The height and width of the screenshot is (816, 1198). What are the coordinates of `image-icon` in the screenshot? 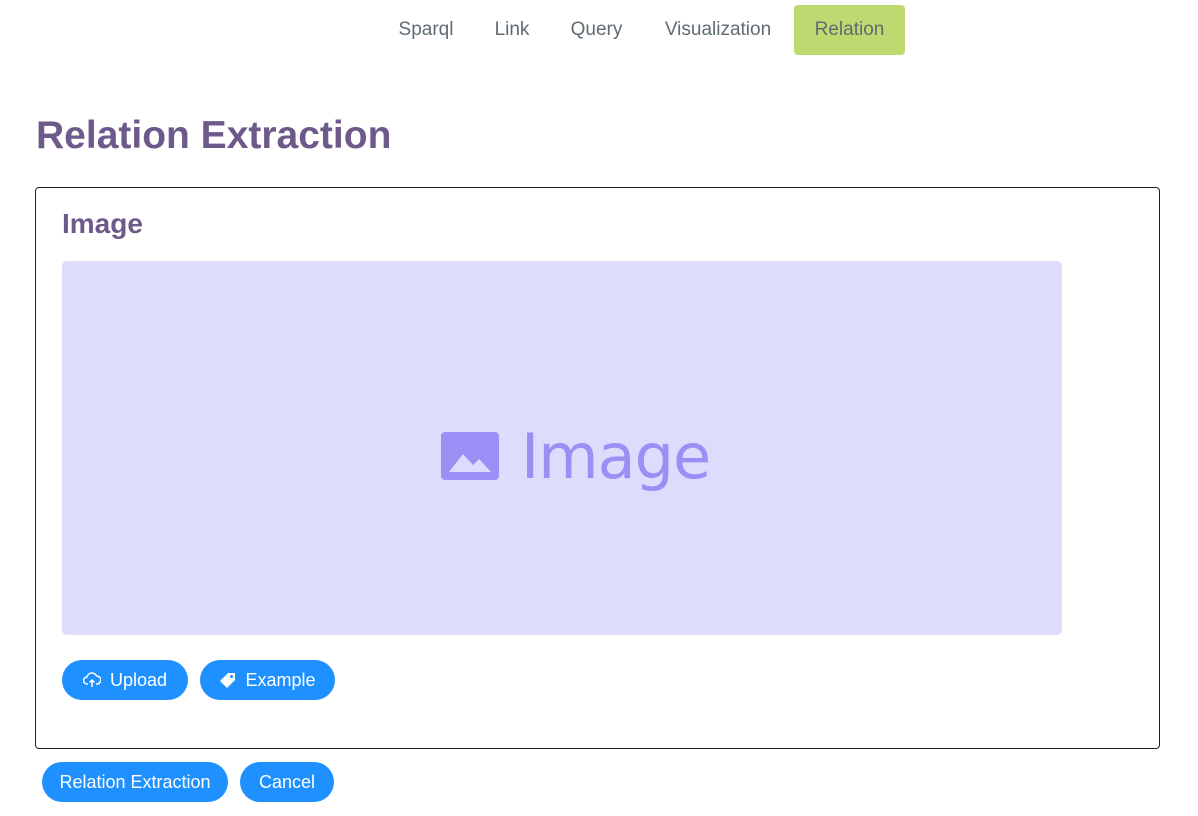 It's located at (470, 456).